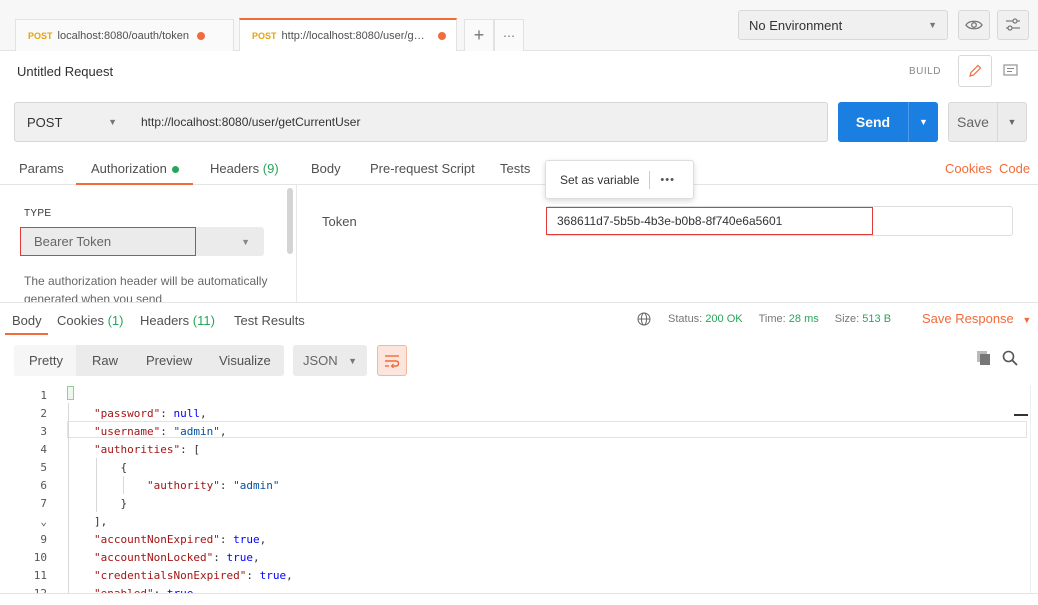  I want to click on send-button: Send, so click(873, 122).